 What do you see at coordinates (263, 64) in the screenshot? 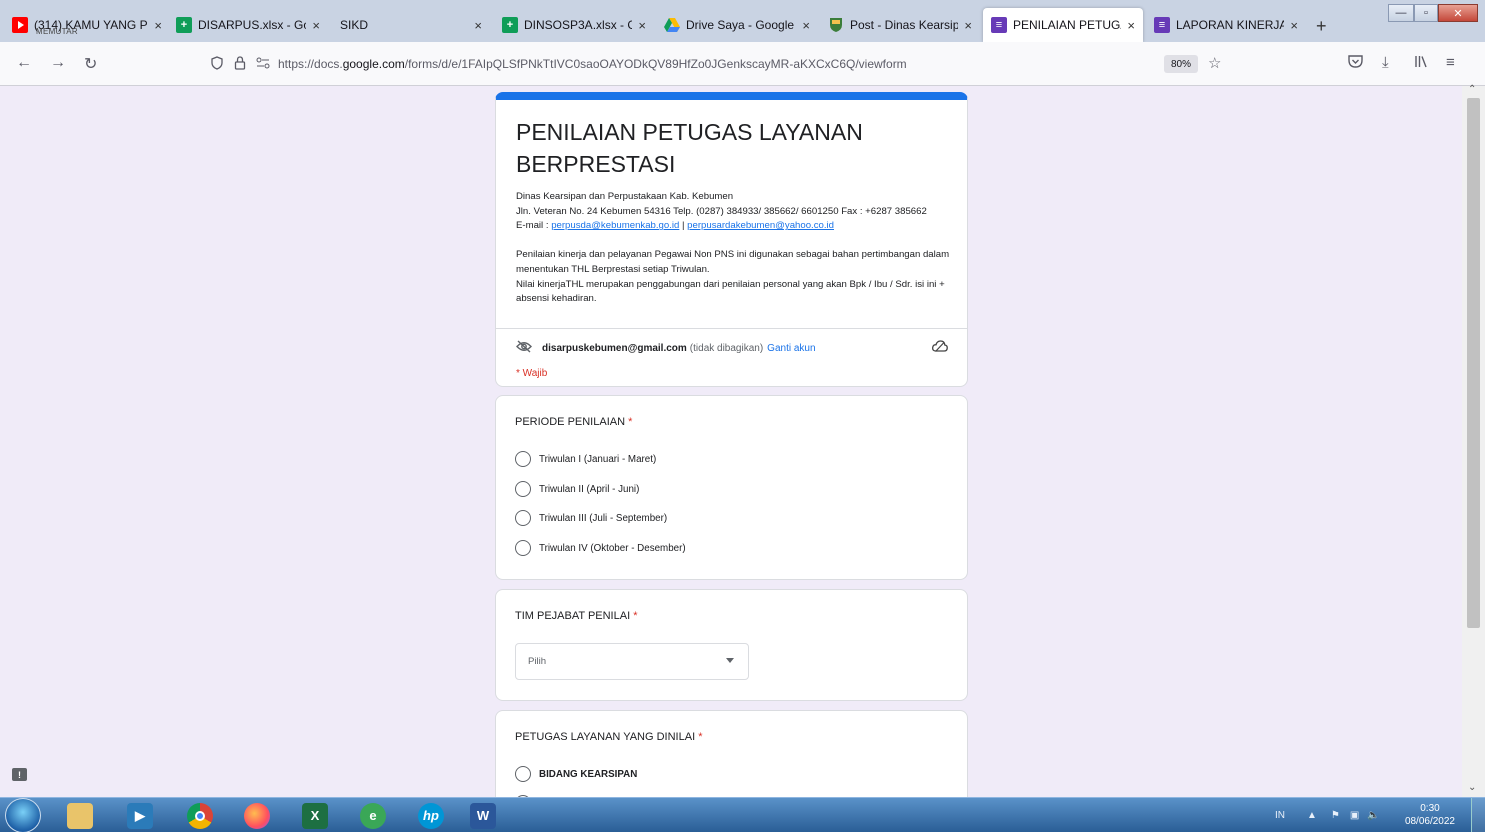
I see `permissions-icon` at bounding box center [263, 64].